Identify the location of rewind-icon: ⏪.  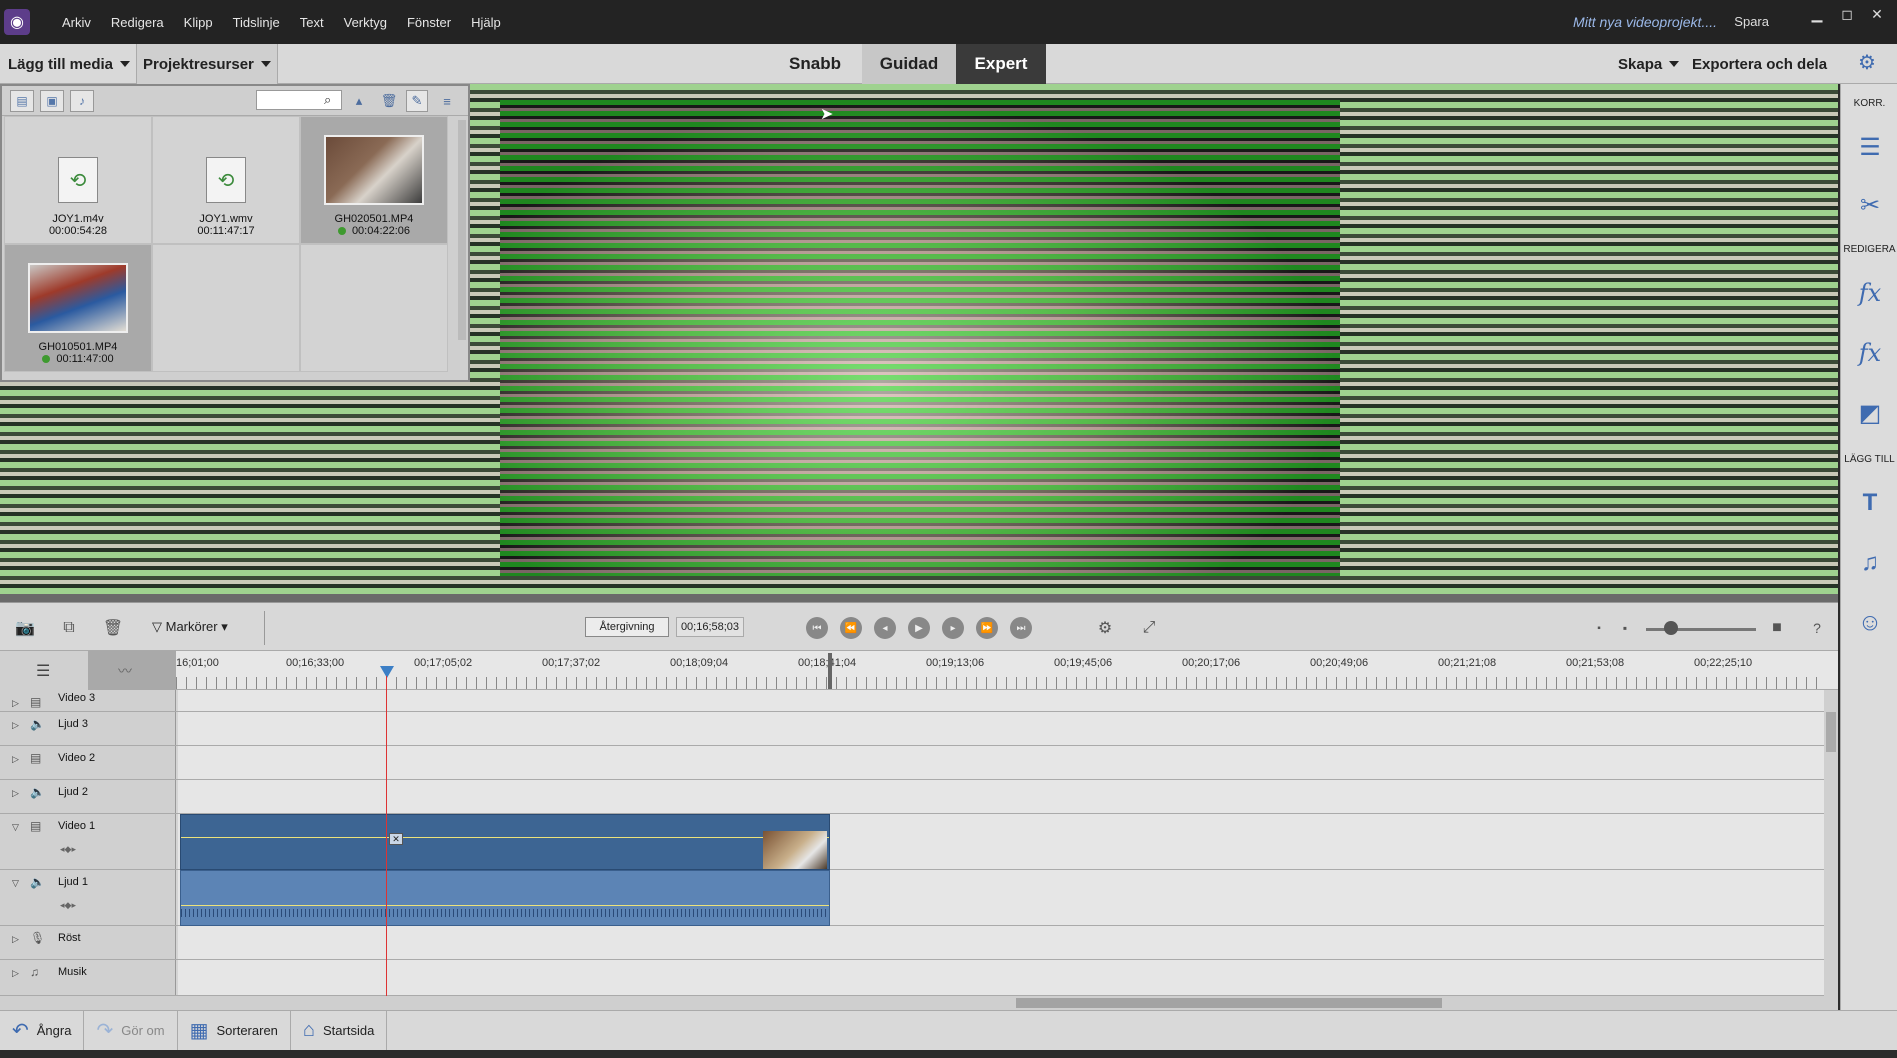
(851, 628).